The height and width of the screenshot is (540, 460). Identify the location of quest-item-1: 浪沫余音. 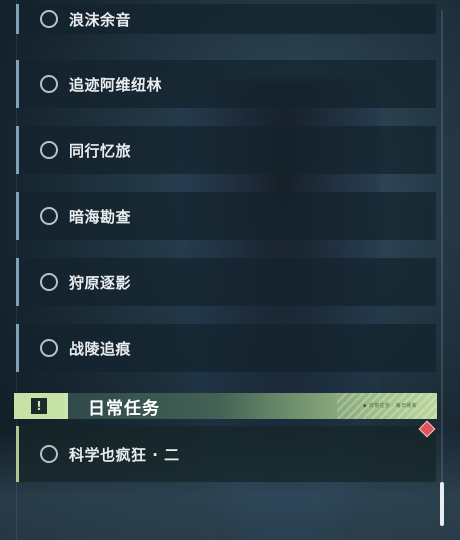
(226, 19).